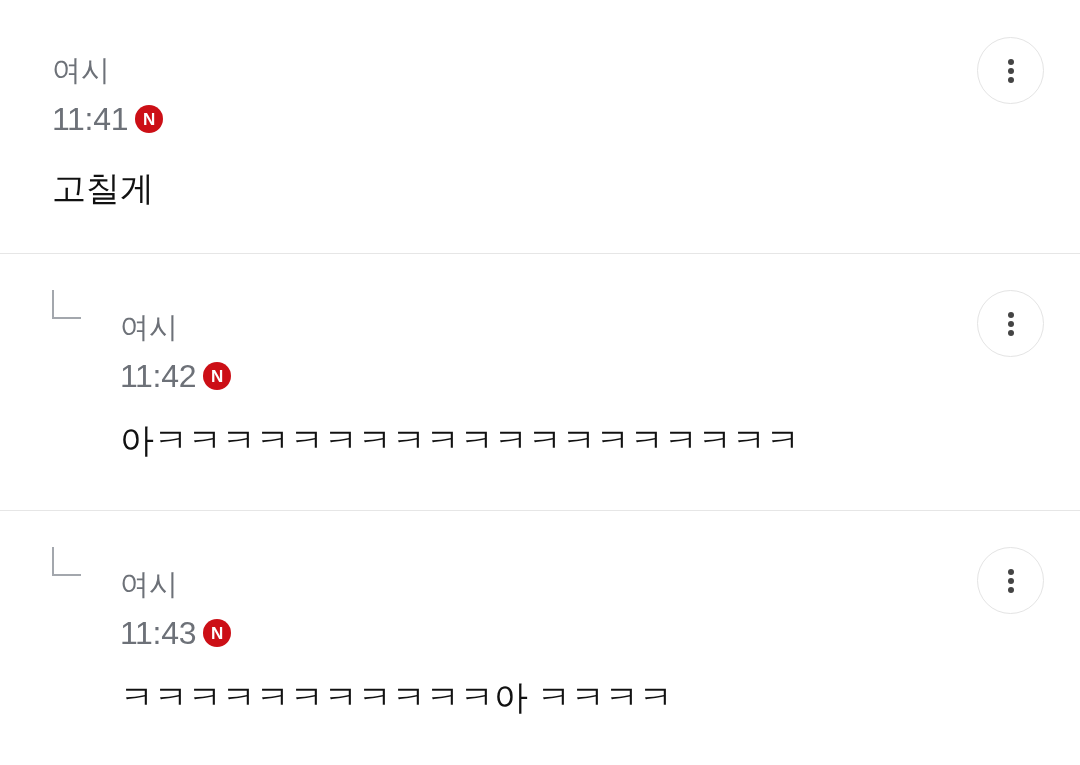  I want to click on comment-text: 아ㅋㅋㅋㅋㅋㅋㅋㅋㅋㅋㅋㅋㅋㅋㅋㅋㅋㅋㅋ, so click(460, 440).